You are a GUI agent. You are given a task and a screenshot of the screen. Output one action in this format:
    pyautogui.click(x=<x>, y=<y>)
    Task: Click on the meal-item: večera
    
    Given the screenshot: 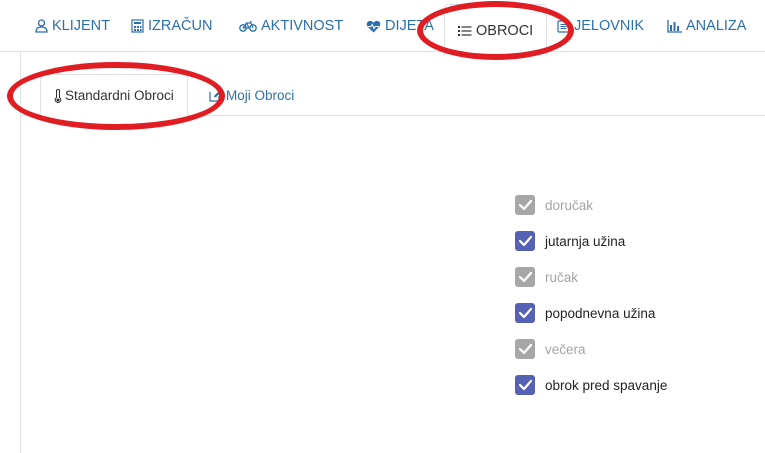 What is the action you would take?
    pyautogui.click(x=550, y=349)
    